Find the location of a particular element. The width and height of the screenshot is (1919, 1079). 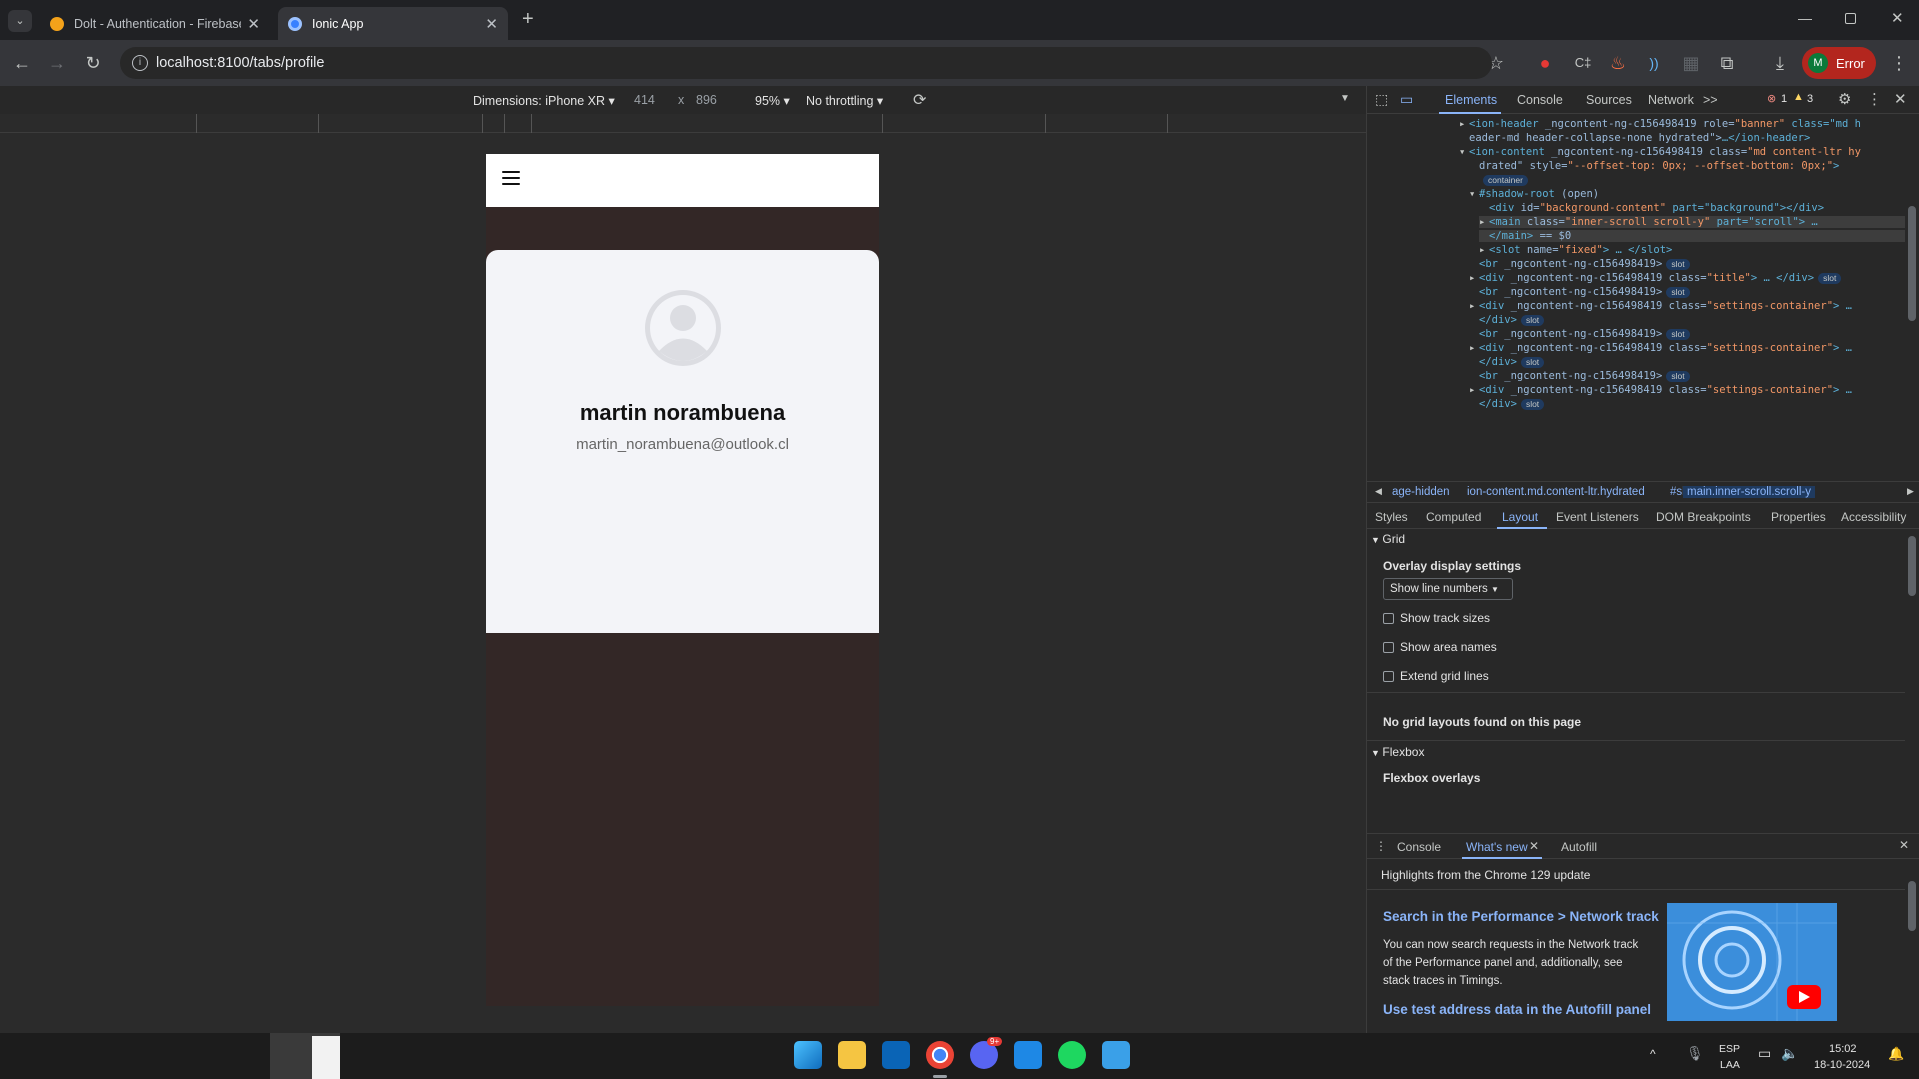

tab-network: Network is located at coordinates (1671, 100).